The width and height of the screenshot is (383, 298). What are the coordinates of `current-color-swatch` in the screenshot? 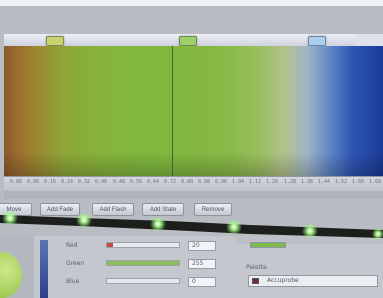 It's located at (268, 245).